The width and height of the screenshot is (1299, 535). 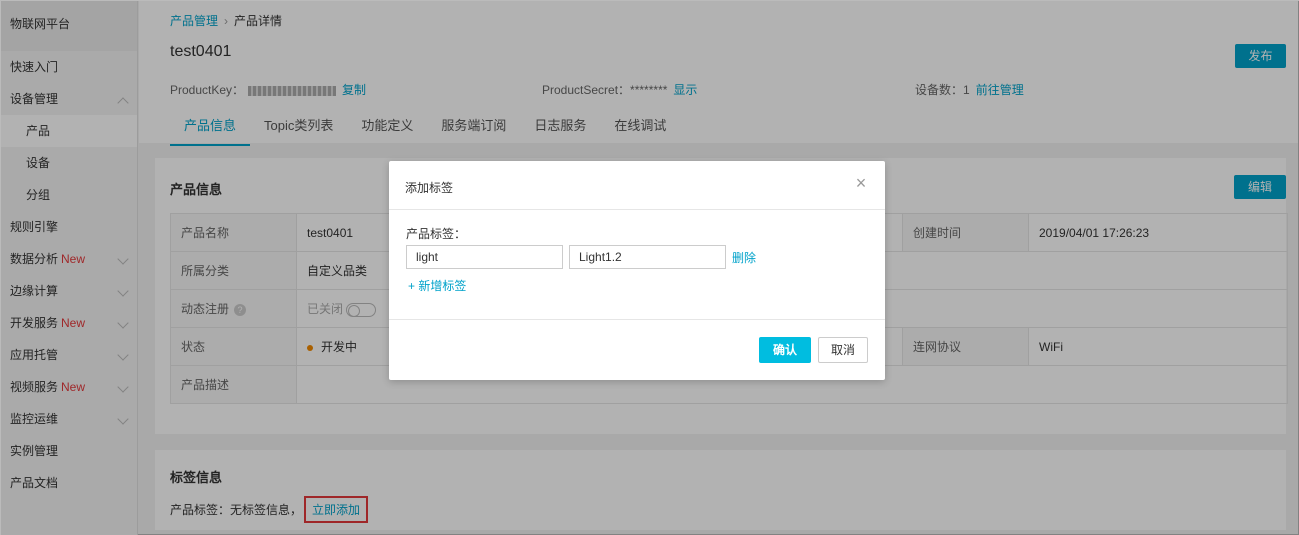 I want to click on cancel-button: 取消, so click(x=843, y=350).